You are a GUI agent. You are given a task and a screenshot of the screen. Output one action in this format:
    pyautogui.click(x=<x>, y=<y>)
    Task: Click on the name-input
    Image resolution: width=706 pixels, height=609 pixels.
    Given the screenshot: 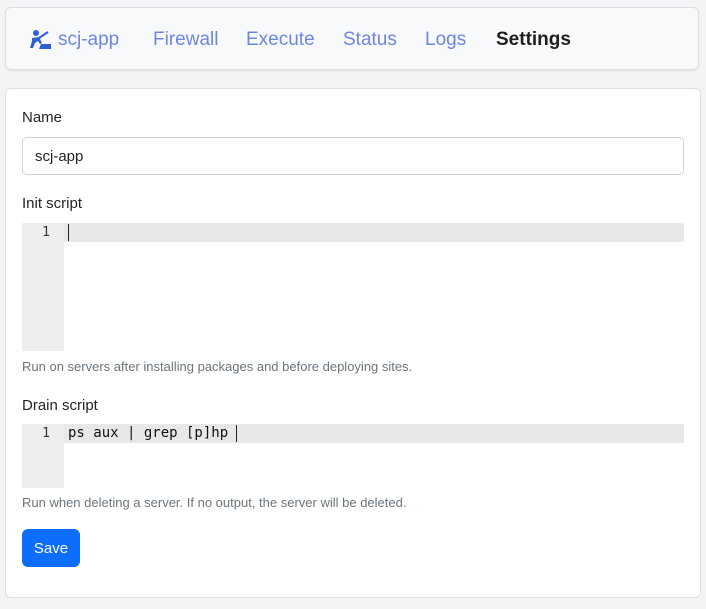 What is the action you would take?
    pyautogui.click(x=353, y=156)
    